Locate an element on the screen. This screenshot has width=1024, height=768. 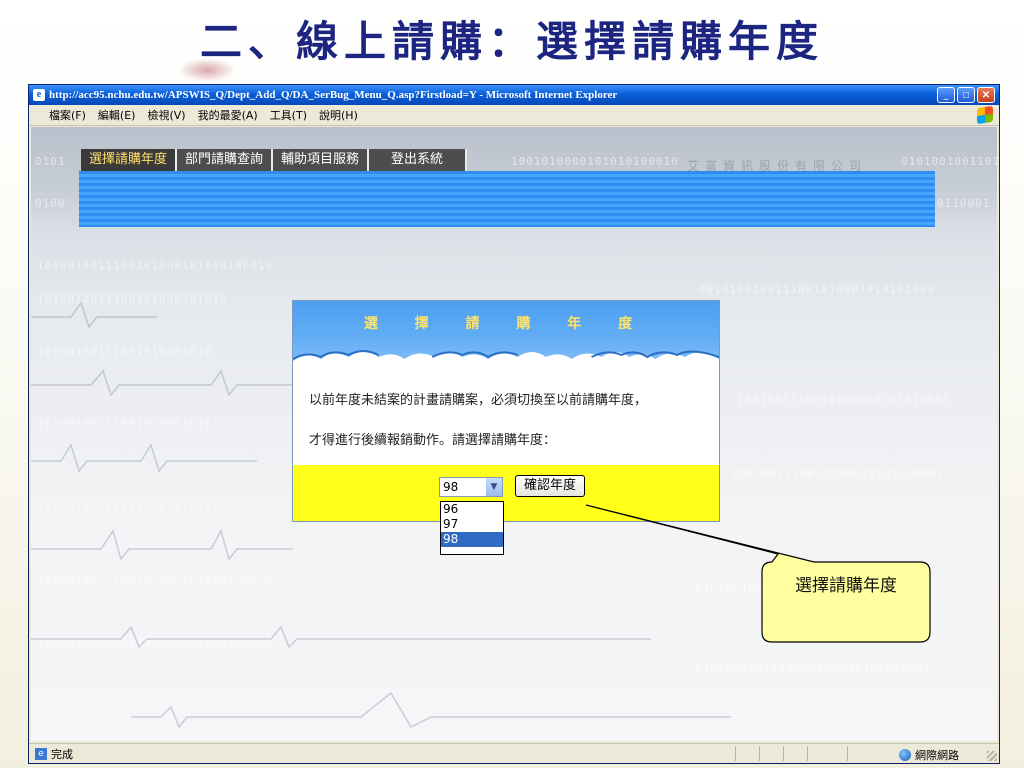
callout-label: 選擇請購年度 is located at coordinates (846, 586).